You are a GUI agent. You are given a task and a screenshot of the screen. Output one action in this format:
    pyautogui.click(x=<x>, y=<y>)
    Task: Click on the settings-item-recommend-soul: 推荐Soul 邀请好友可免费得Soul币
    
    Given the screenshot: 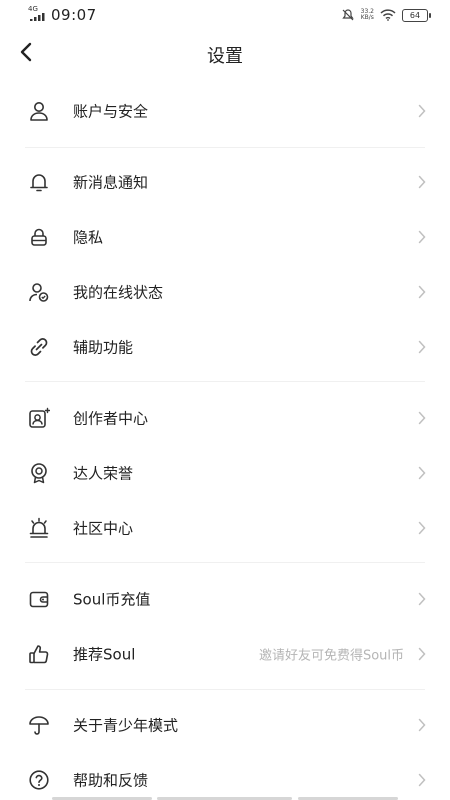 What is the action you would take?
    pyautogui.click(x=225, y=653)
    